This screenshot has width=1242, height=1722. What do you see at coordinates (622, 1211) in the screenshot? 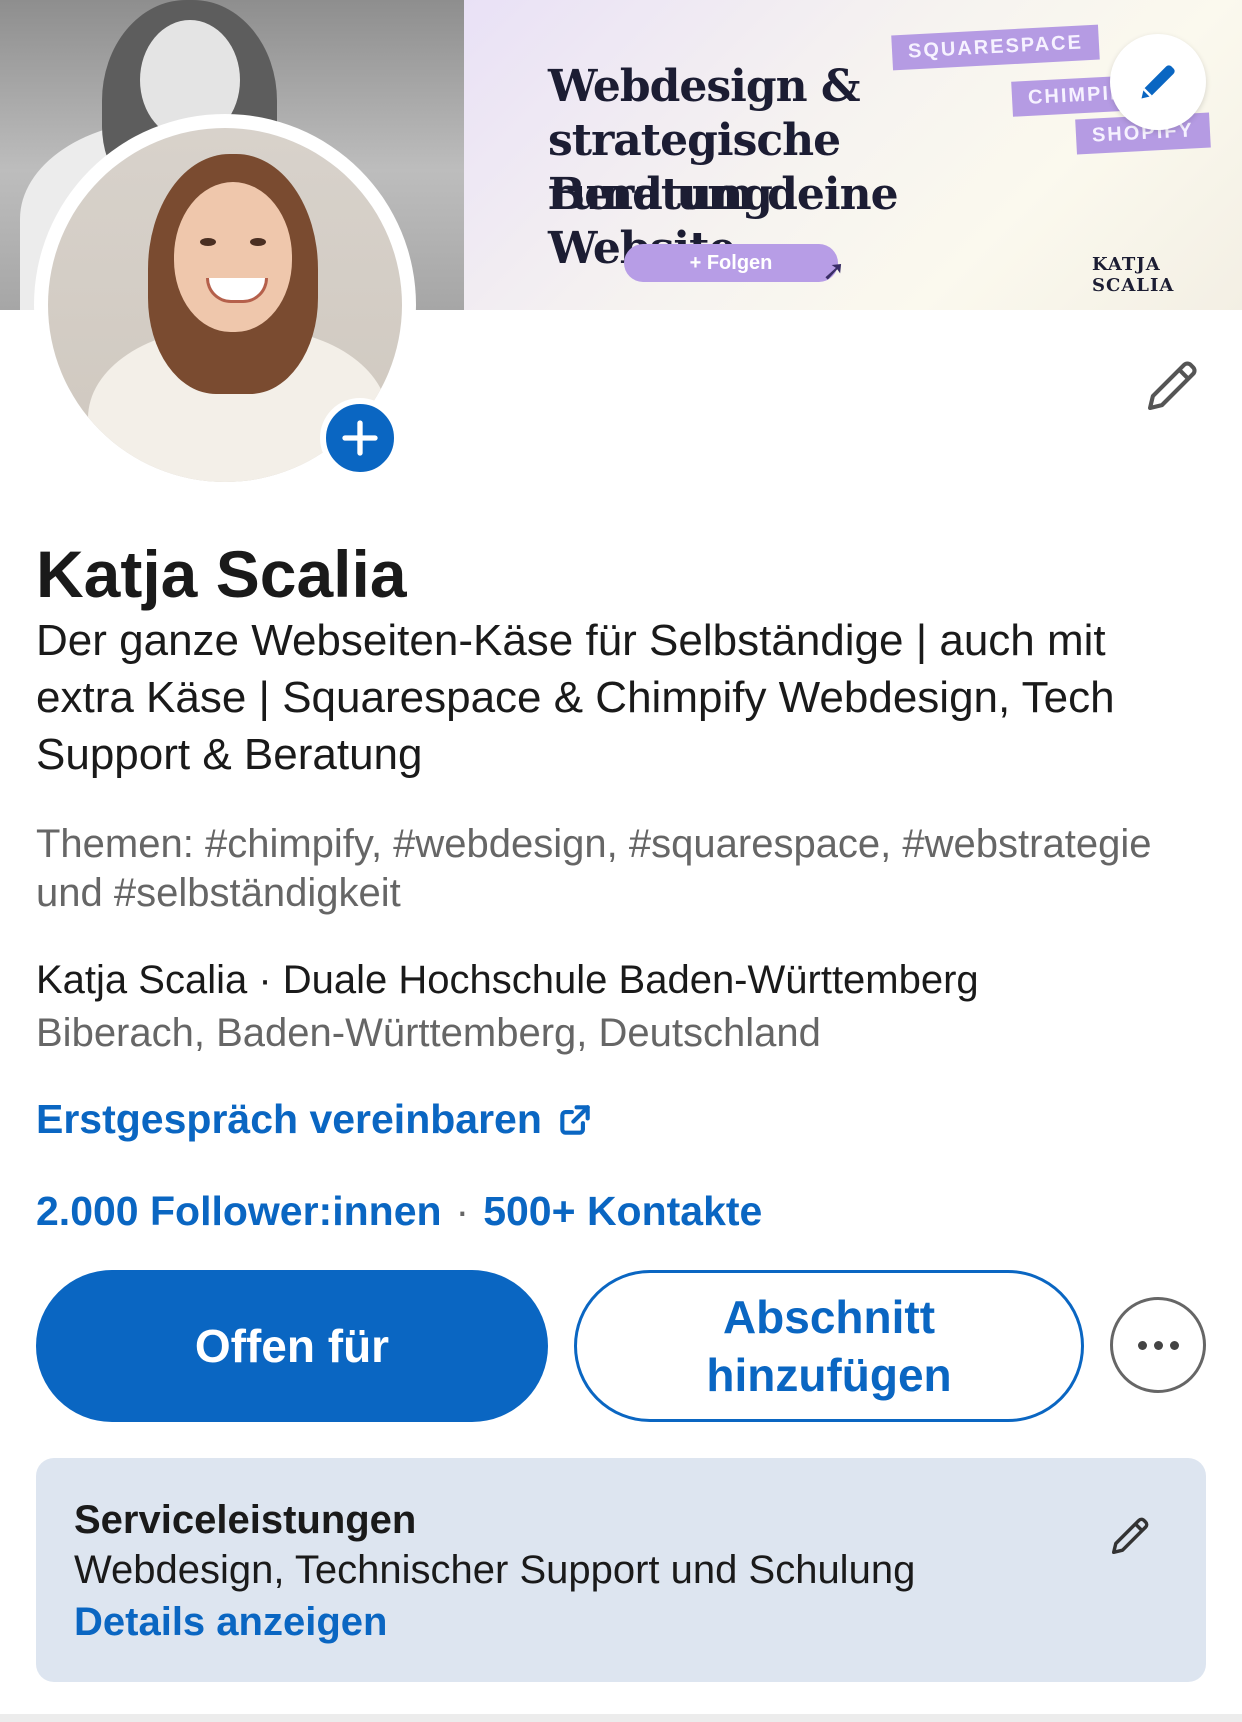
I see `connections-link: 500+ Kontakte` at bounding box center [622, 1211].